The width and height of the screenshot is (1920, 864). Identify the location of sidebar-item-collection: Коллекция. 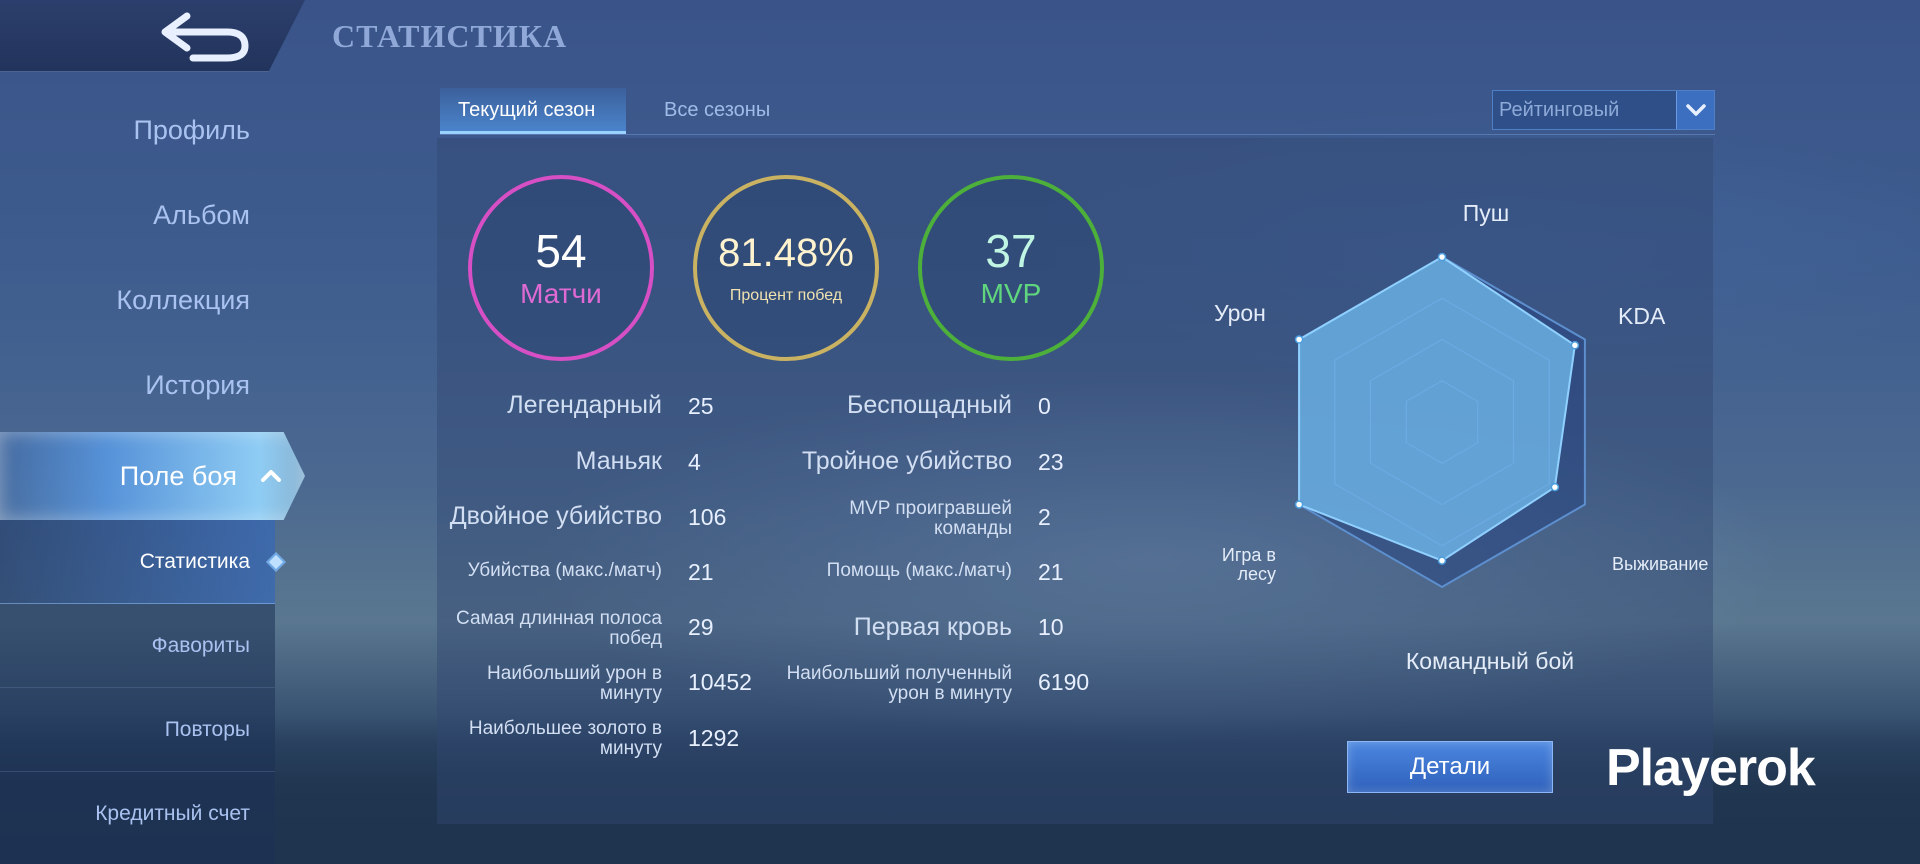
(135, 300).